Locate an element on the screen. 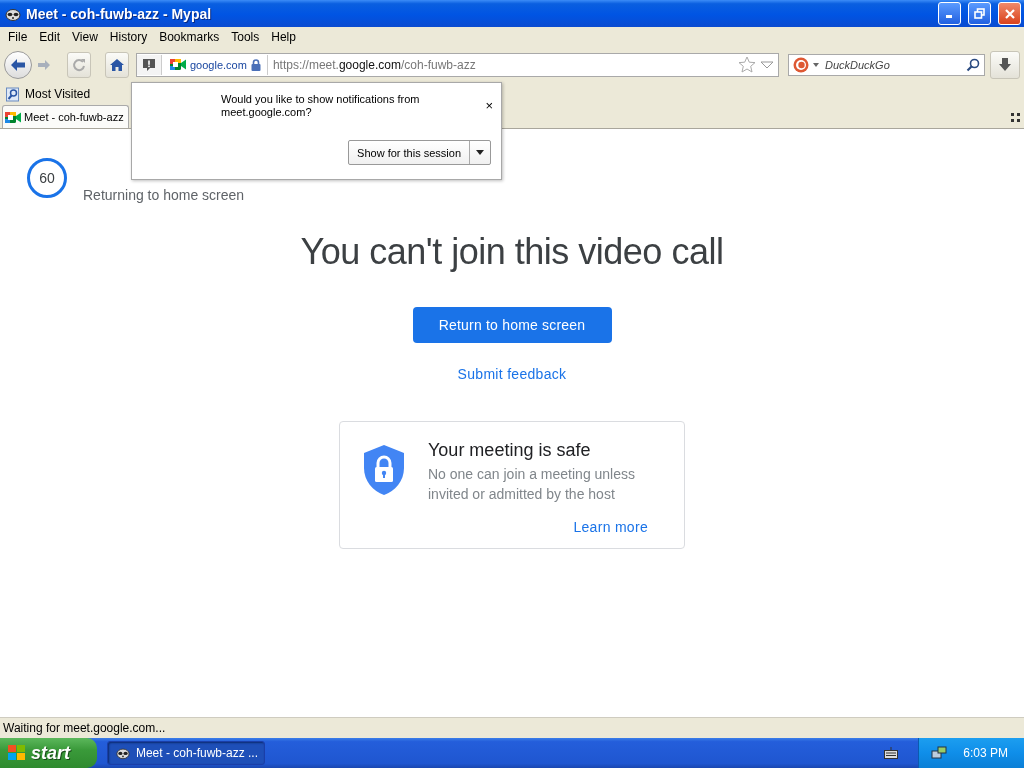 The image size is (1024, 768). keyboard-icon is located at coordinates (891, 753).